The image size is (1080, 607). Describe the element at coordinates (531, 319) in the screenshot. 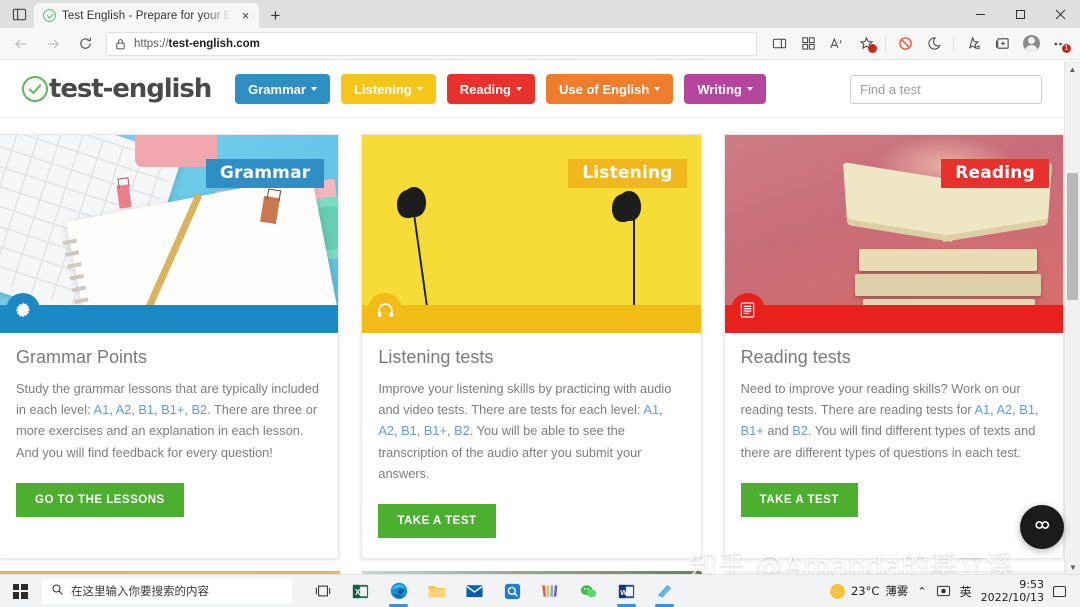

I see `card-bar-listening` at that location.